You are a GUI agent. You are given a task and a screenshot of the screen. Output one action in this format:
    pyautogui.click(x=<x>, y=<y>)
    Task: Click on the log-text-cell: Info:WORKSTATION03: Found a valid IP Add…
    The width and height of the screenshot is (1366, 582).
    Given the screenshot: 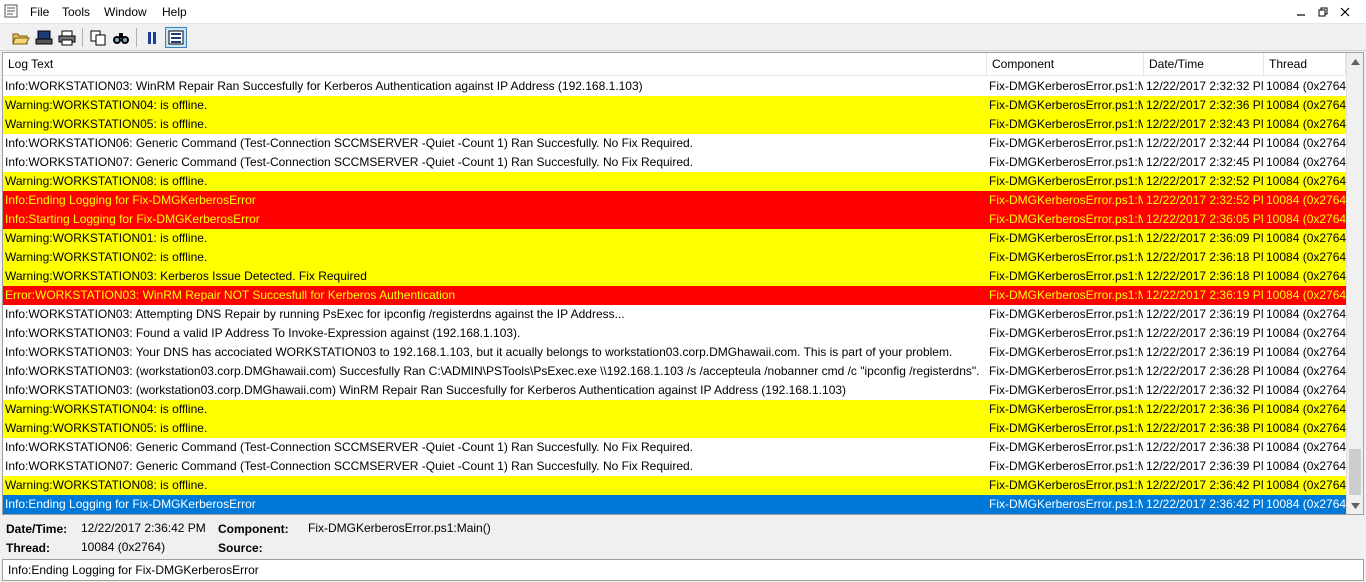 What is the action you would take?
    pyautogui.click(x=263, y=333)
    